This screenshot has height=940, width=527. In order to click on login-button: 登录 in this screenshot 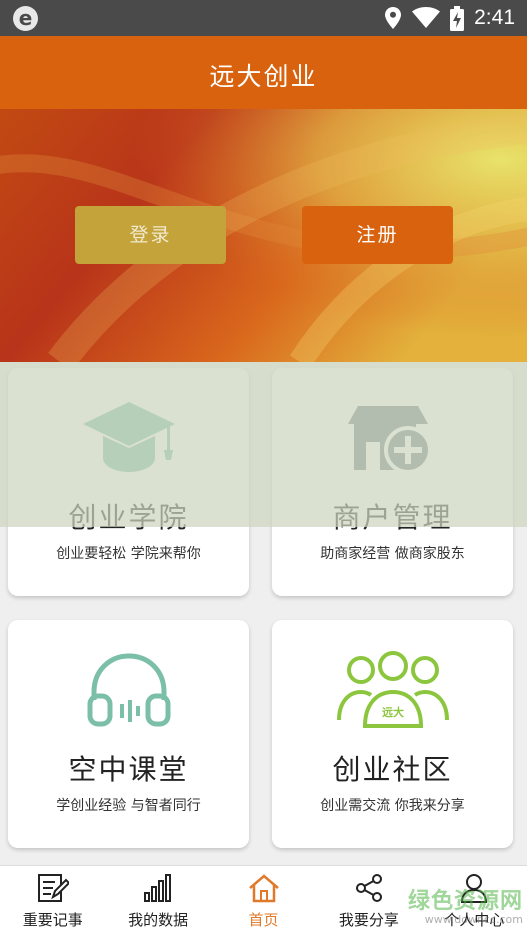, I will do `click(150, 235)`.